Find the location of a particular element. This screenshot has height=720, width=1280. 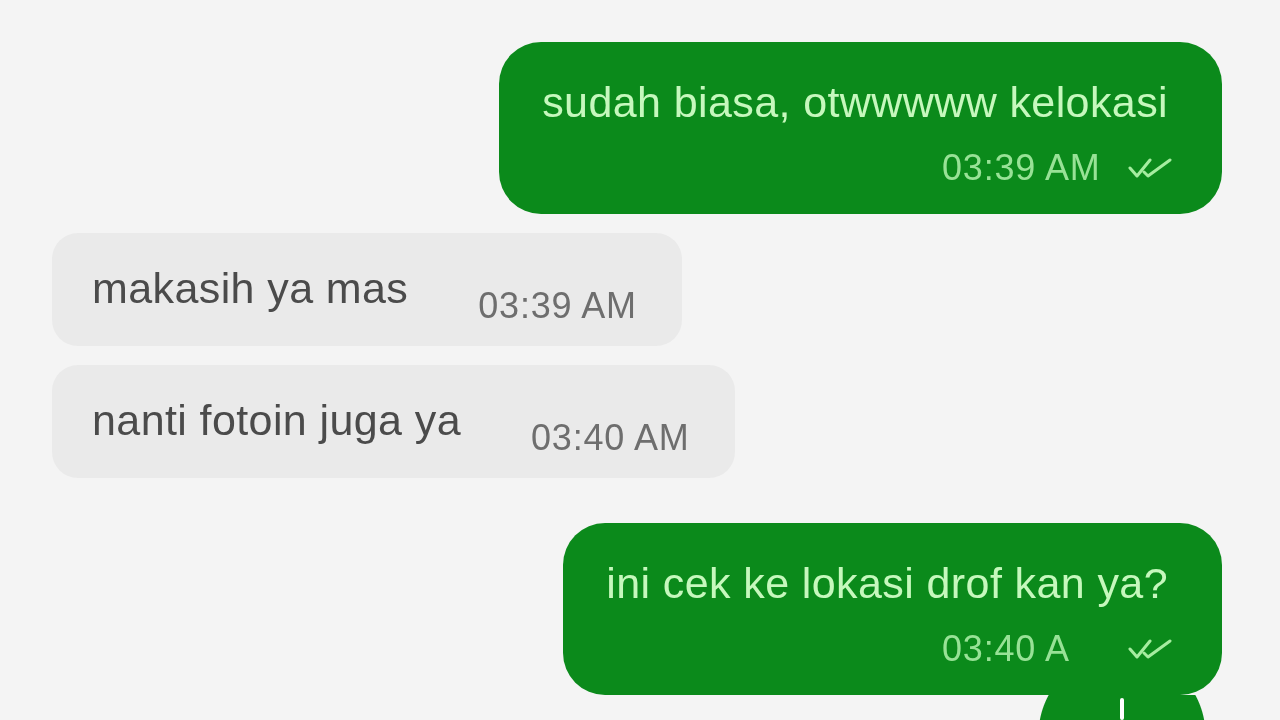

message-text: nanti fotoin juga ya is located at coordinates (276, 420).